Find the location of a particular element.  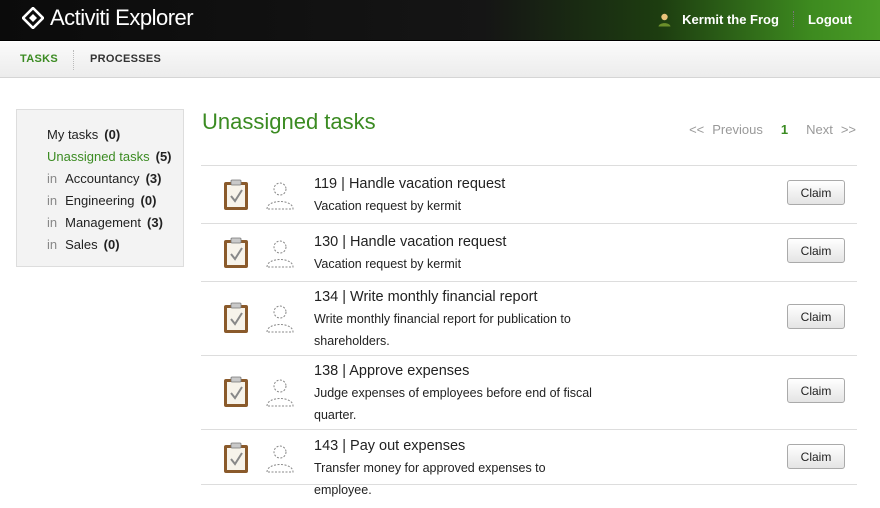

sidebar-item-label: My tasks is located at coordinates (73, 134).